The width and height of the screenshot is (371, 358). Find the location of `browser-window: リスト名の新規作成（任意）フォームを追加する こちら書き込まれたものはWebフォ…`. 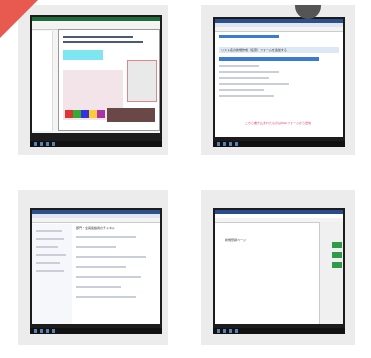

browser-window: リスト名の新規作成（任意）フォームを追加する こちら書き込まれたものはWebフォ… is located at coordinates (279, 78).